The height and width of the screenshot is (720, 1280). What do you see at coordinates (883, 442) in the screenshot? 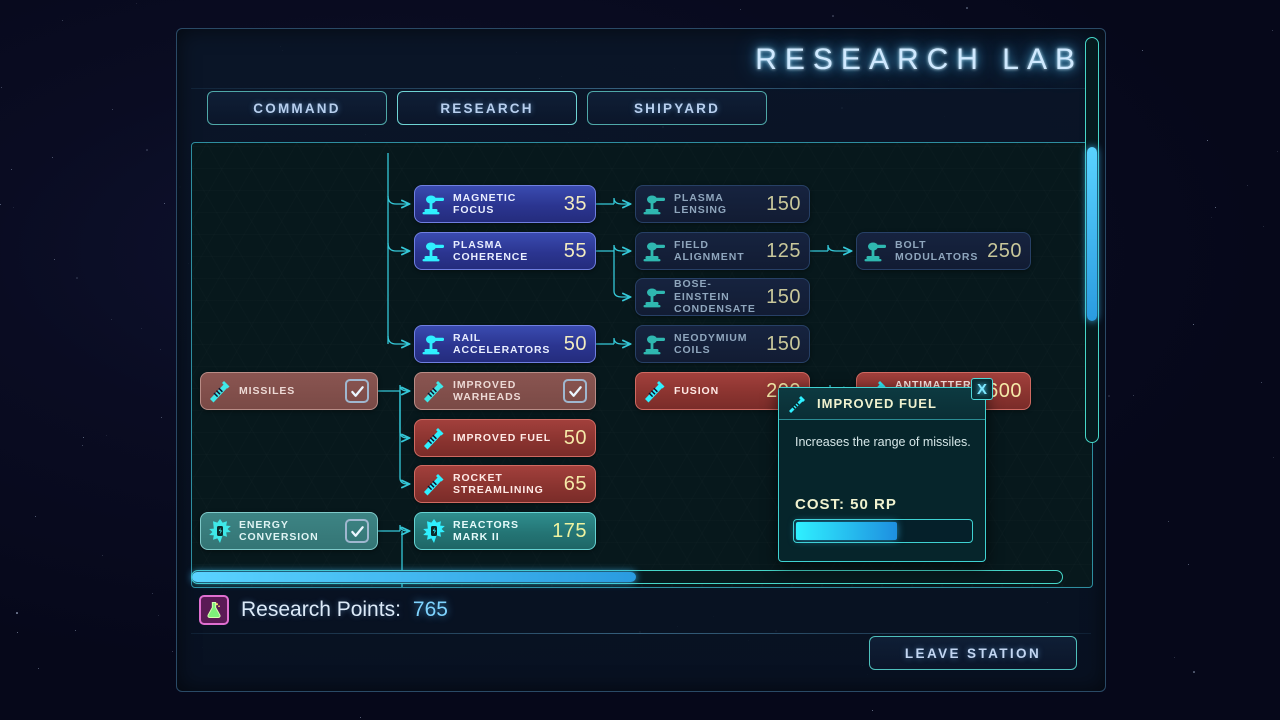
I see `popup-description: Increases the range of missiles.` at bounding box center [883, 442].